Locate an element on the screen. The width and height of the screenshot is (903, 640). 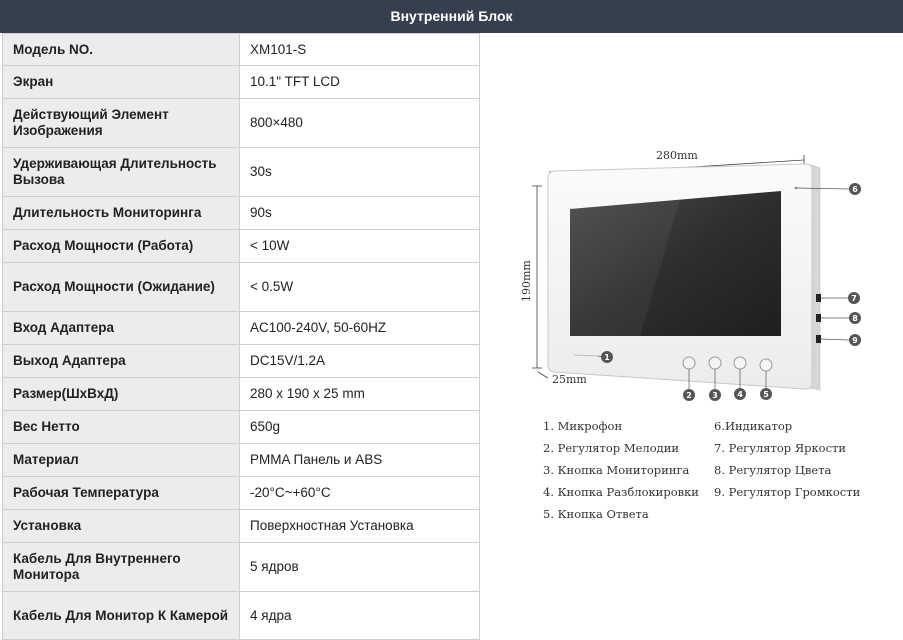
svg-text: 6 is located at coordinates (855, 189).